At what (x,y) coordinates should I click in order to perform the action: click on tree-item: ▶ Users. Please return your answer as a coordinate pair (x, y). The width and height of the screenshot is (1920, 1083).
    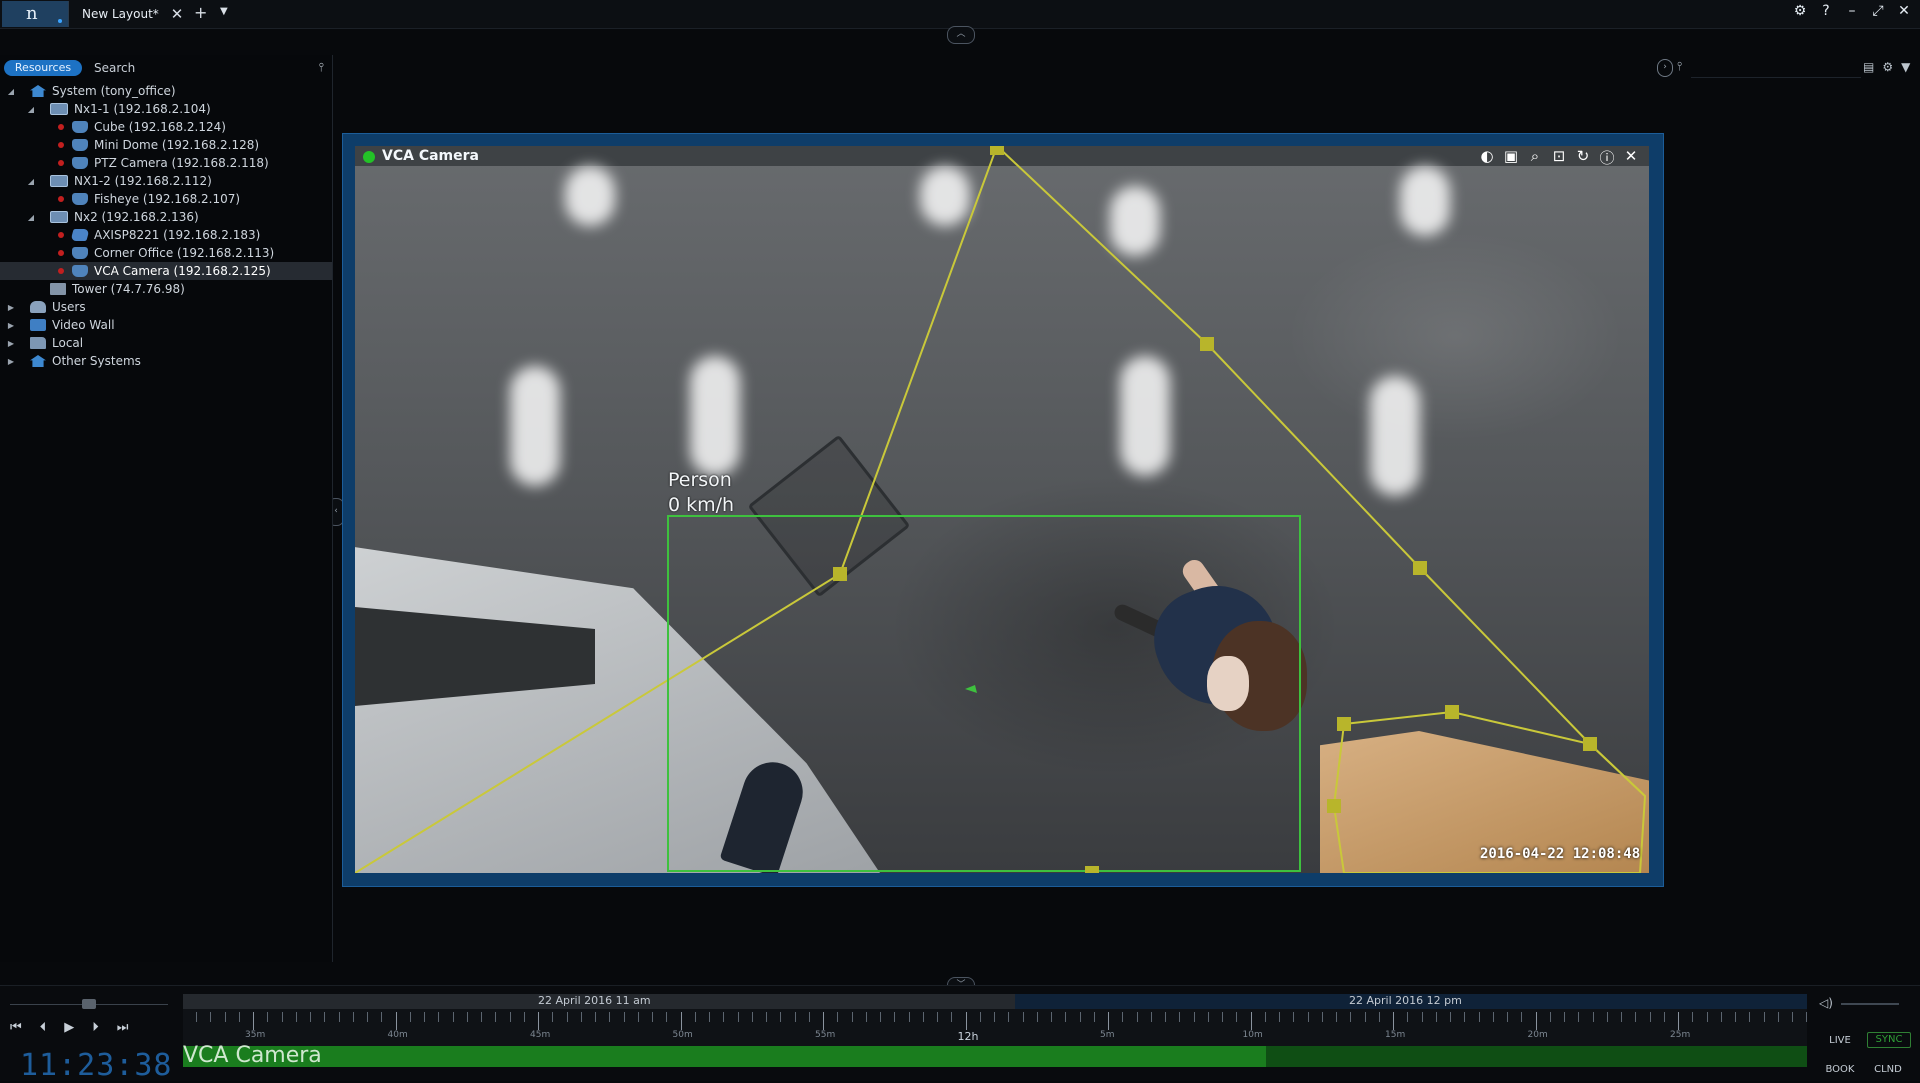
    Looking at the image, I should click on (166, 307).